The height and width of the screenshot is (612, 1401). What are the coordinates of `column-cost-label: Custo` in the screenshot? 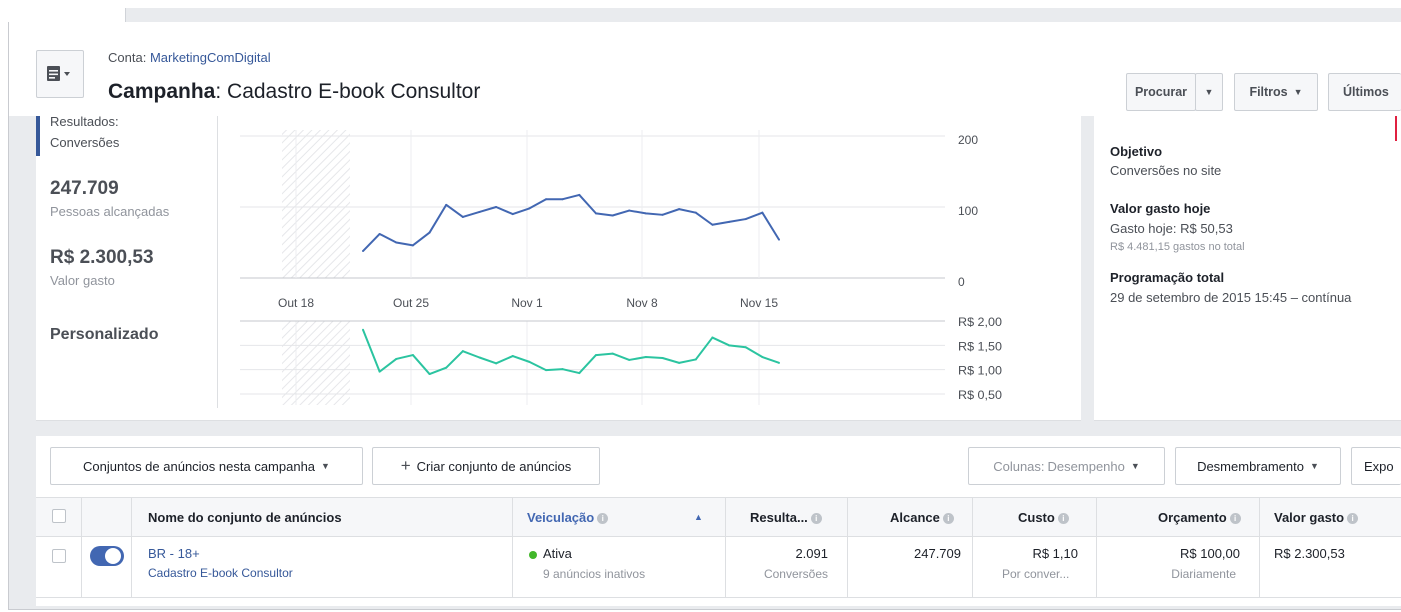 It's located at (1036, 517).